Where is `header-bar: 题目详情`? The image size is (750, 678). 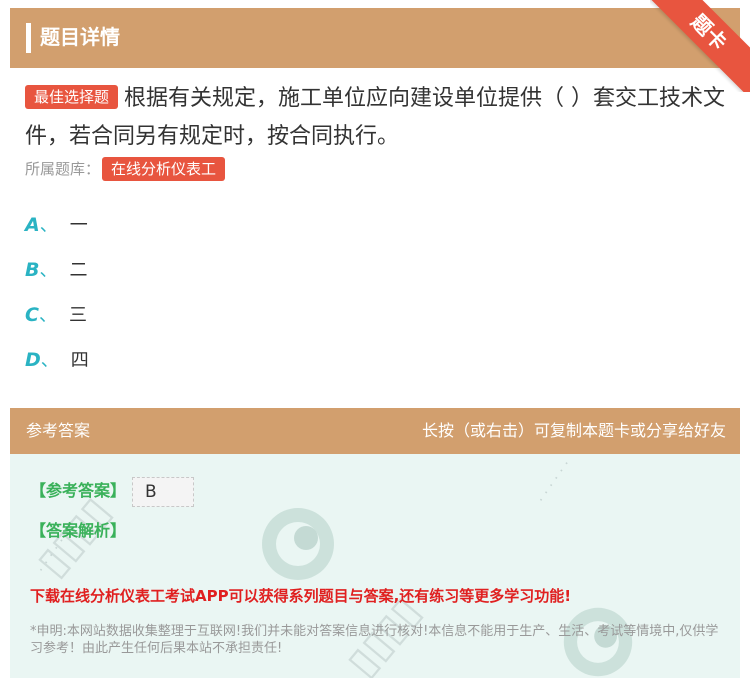 header-bar: 题目详情 is located at coordinates (375, 38).